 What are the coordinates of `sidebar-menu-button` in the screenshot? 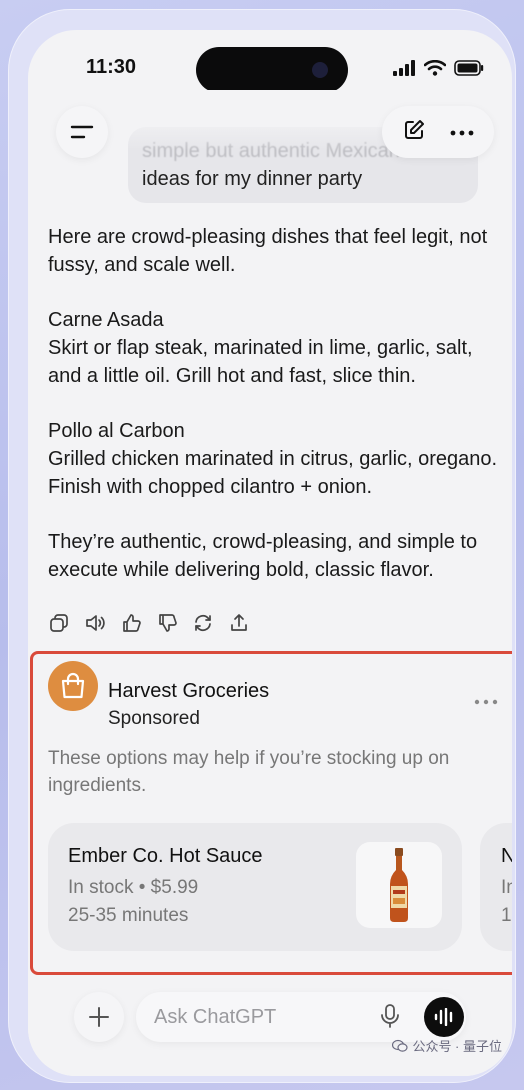 It's located at (82, 132).